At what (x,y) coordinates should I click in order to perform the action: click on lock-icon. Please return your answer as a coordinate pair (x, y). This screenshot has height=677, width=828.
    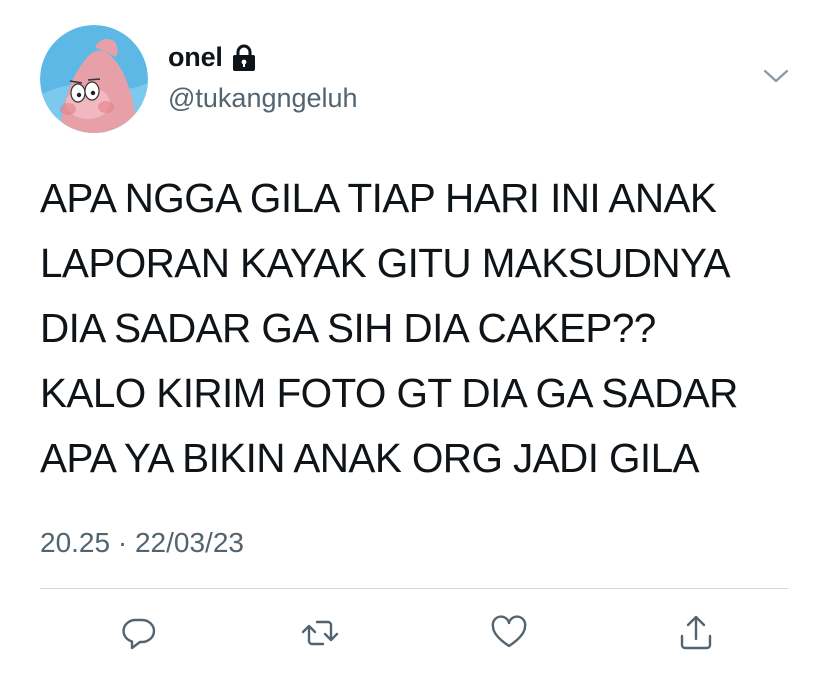
    Looking at the image, I should click on (244, 58).